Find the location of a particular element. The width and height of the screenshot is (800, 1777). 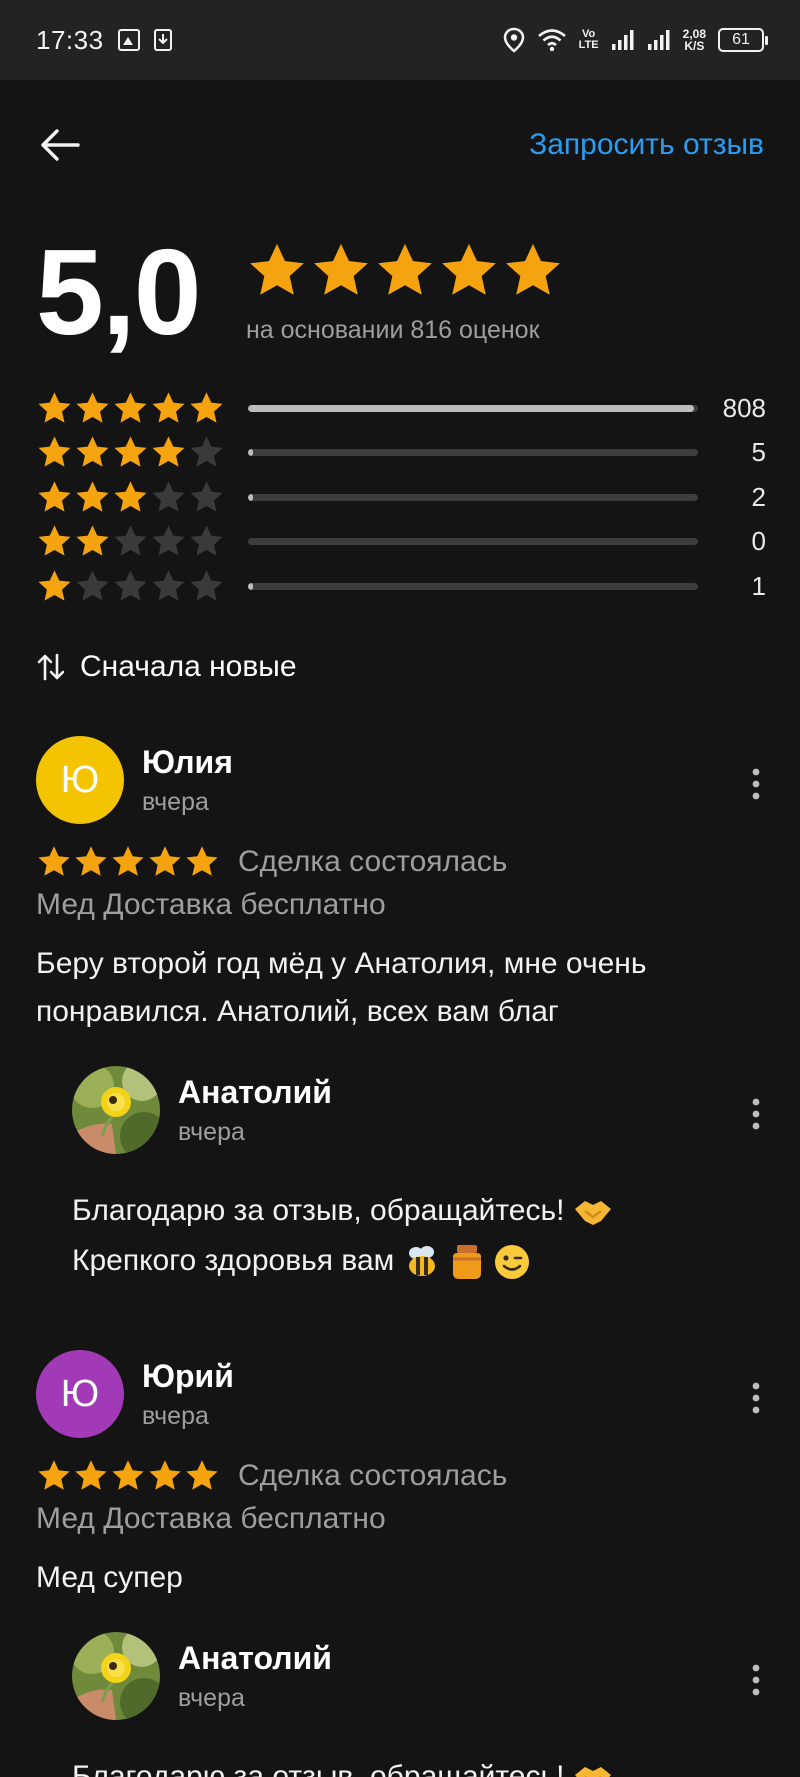

review-header: Ю Юрий вчера is located at coordinates (401, 1395).